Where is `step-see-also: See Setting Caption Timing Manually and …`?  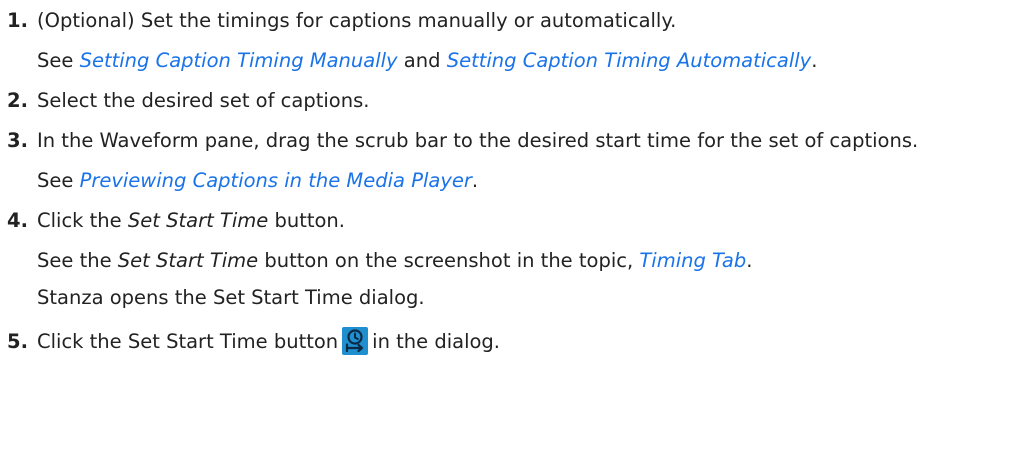 step-see-also: See Setting Caption Timing Manually and … is located at coordinates (515, 61).